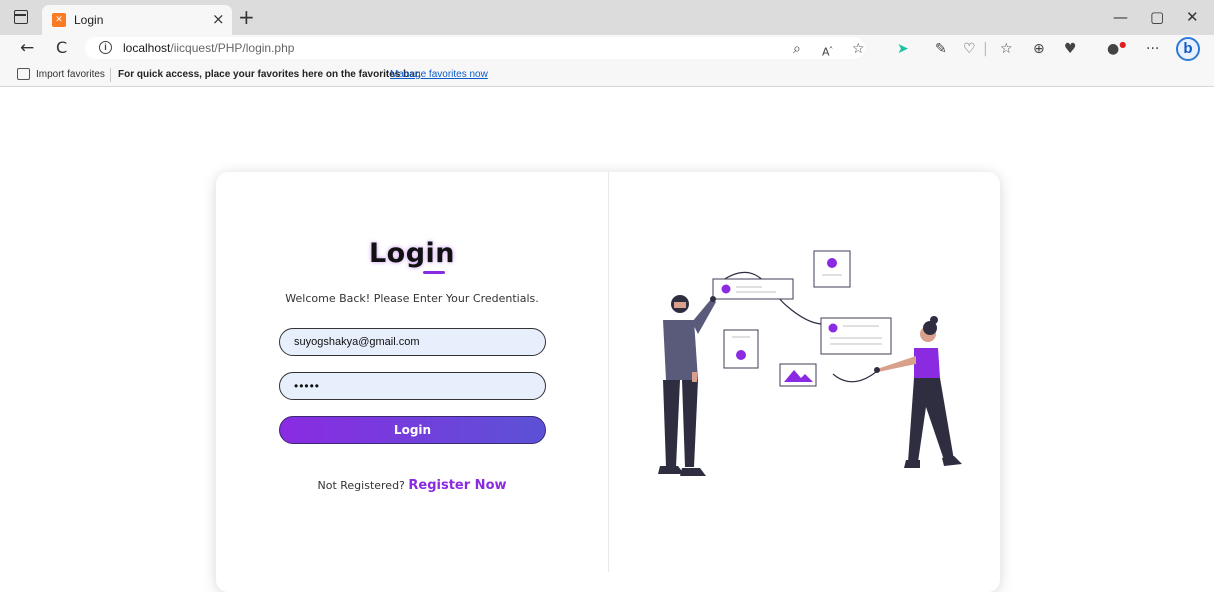  I want to click on tab-bar: ✕ Login × + — ▢ ✕, so click(607, 17).